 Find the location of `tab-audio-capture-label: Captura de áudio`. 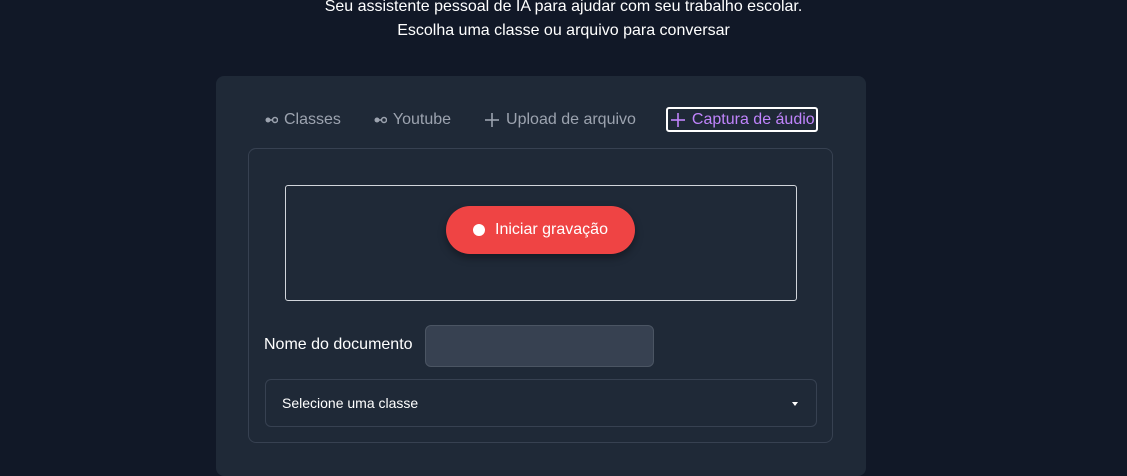

tab-audio-capture-label: Captura de áudio is located at coordinates (753, 119).